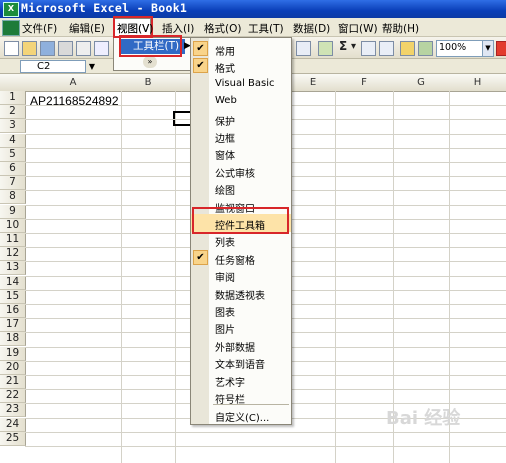  Describe the element at coordinates (148, 83) in the screenshot. I see `column-header: B` at that location.